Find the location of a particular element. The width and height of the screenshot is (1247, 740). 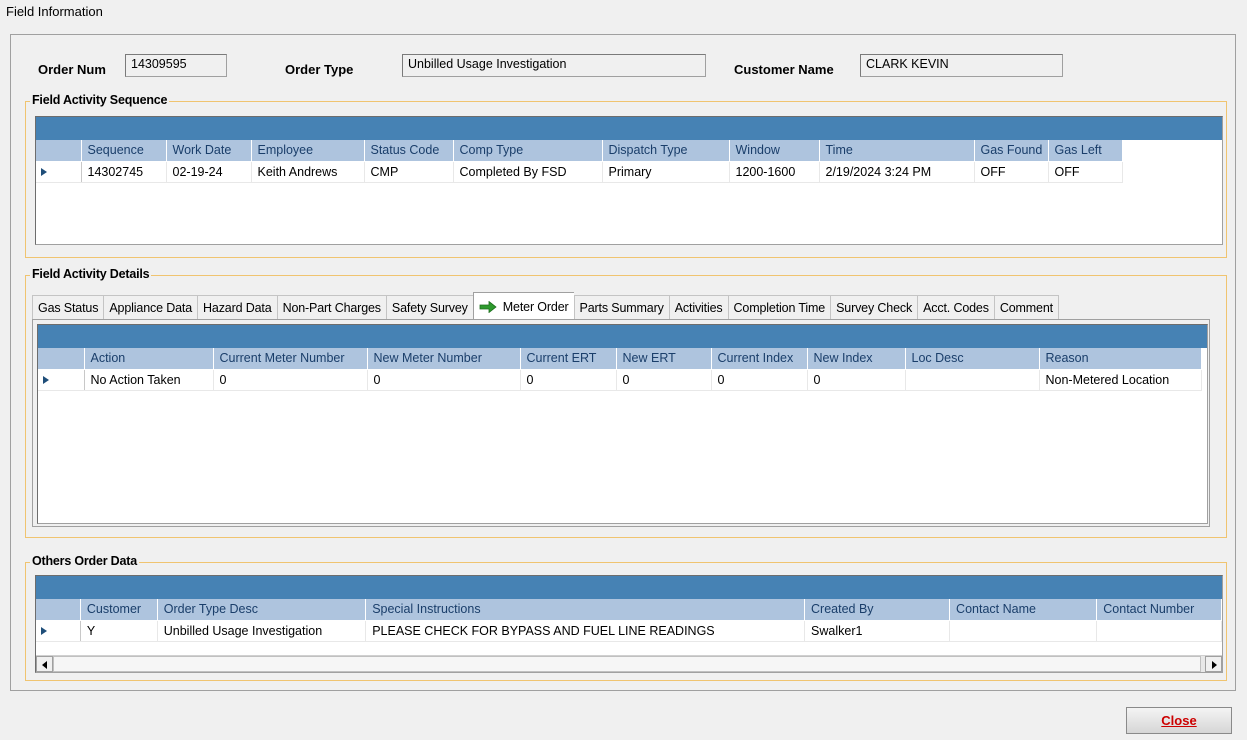

tab-meter-order: Meter Order is located at coordinates (523, 305).